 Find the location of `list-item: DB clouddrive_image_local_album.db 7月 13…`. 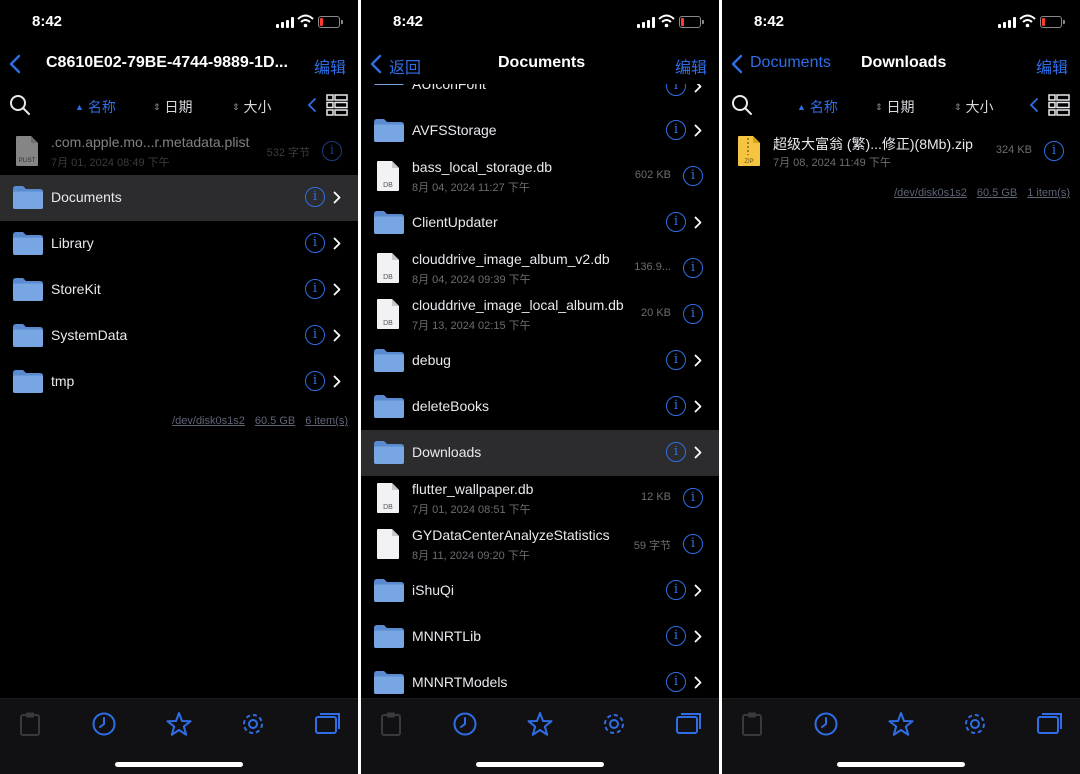

list-item: DB clouddrive_image_local_album.db 7月 13… is located at coordinates (540, 315).